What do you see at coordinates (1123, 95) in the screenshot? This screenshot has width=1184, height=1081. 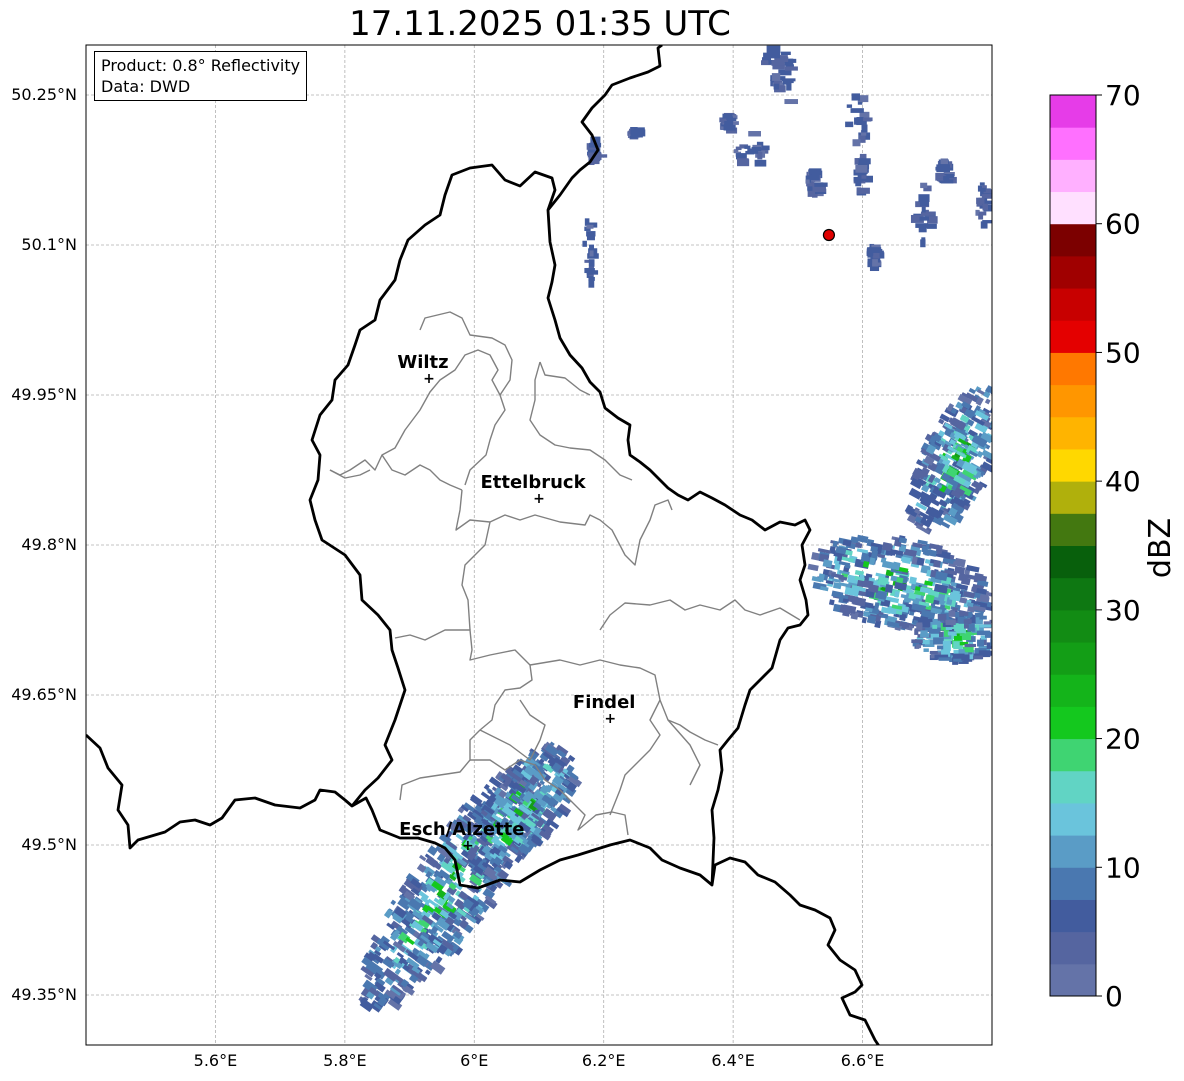 I see `colorbar-tick-label: 70` at bounding box center [1123, 95].